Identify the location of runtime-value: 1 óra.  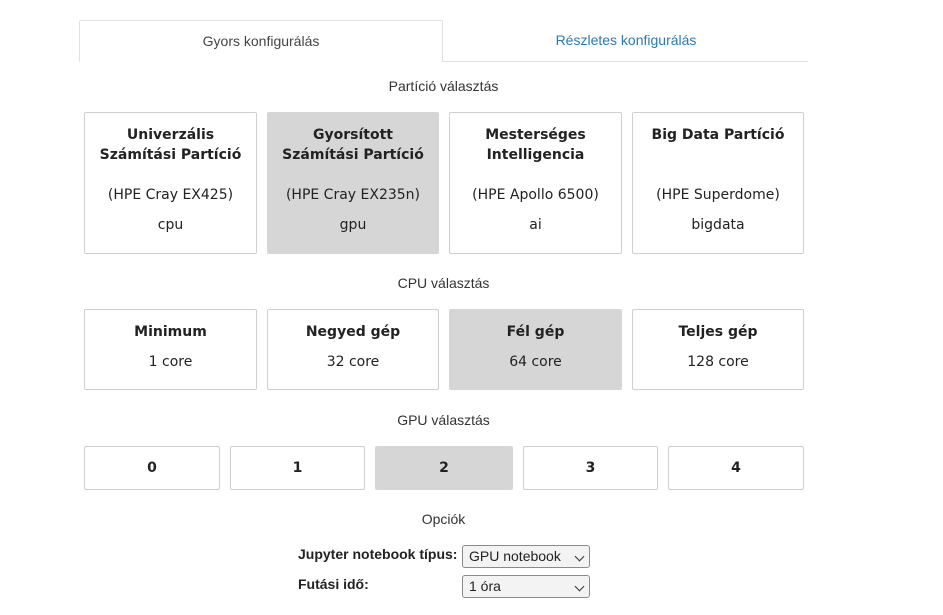
(485, 586).